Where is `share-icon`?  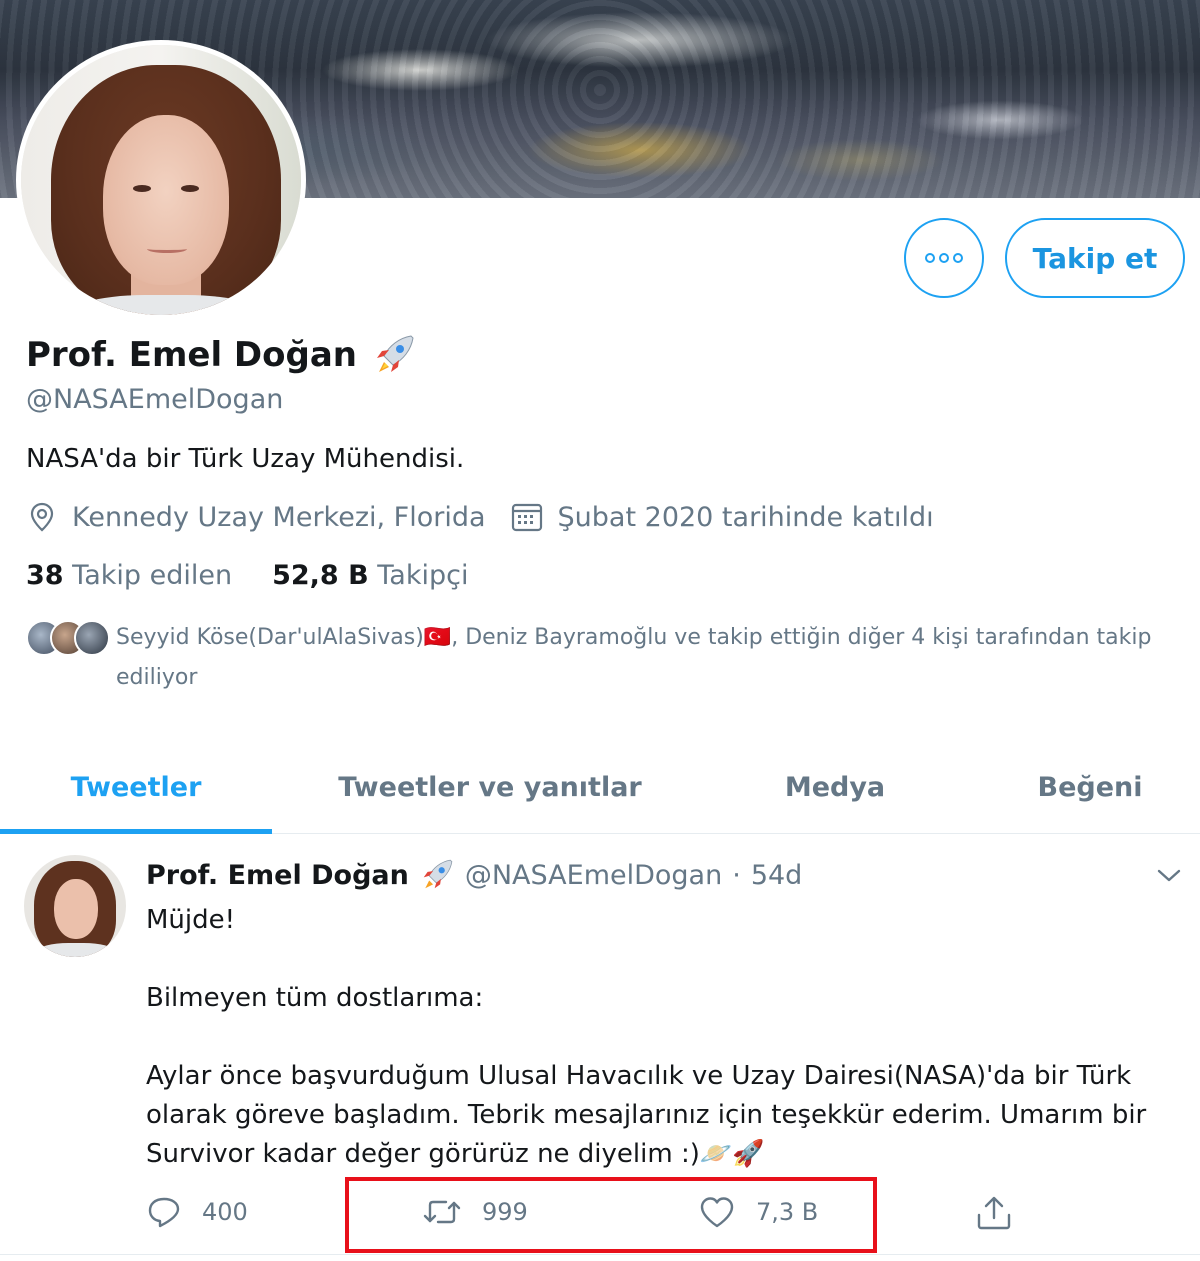 share-icon is located at coordinates (994, 1213).